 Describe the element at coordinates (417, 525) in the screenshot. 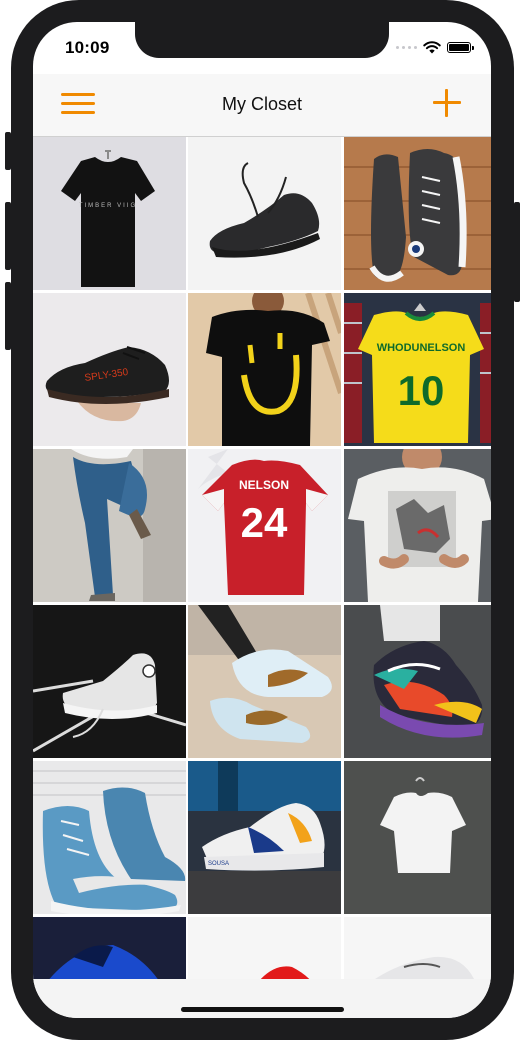

I see `white-graphic-tshirt-item` at that location.